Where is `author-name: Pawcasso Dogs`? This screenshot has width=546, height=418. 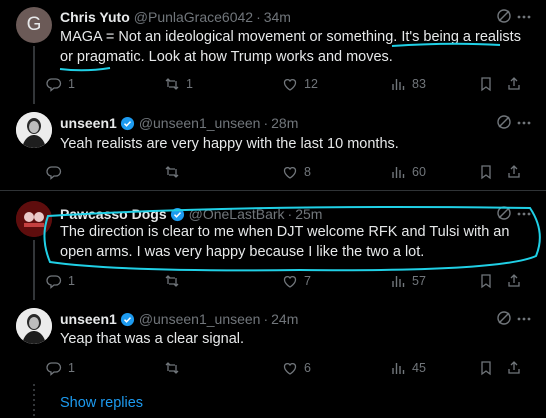 author-name: Pawcasso Dogs is located at coordinates (113, 214).